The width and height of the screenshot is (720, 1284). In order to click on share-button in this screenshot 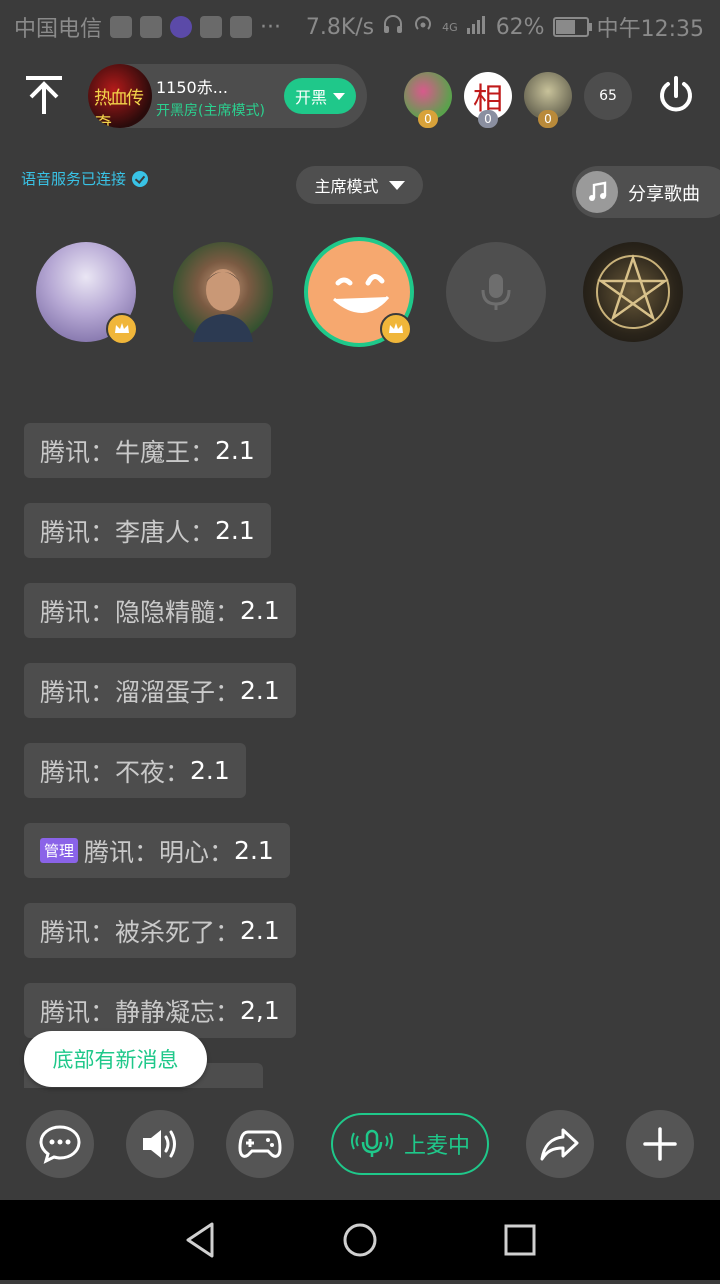, I will do `click(560, 1144)`.